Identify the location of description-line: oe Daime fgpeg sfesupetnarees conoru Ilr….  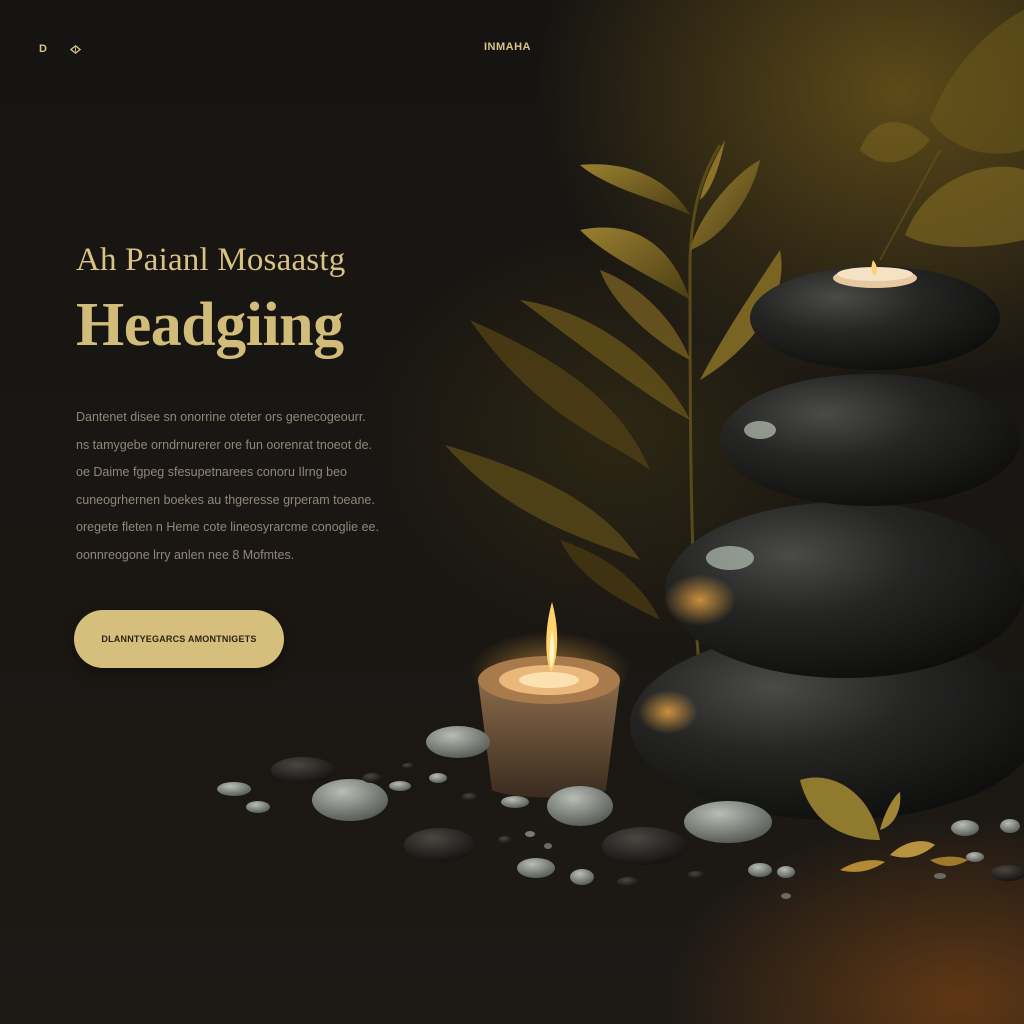
(212, 472).